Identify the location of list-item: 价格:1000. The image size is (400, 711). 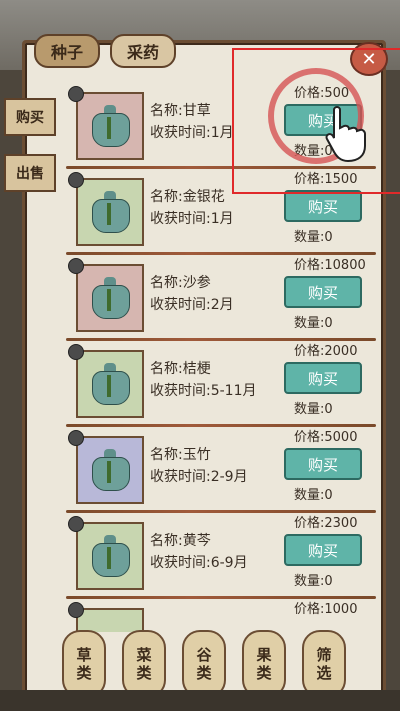
(208, 614).